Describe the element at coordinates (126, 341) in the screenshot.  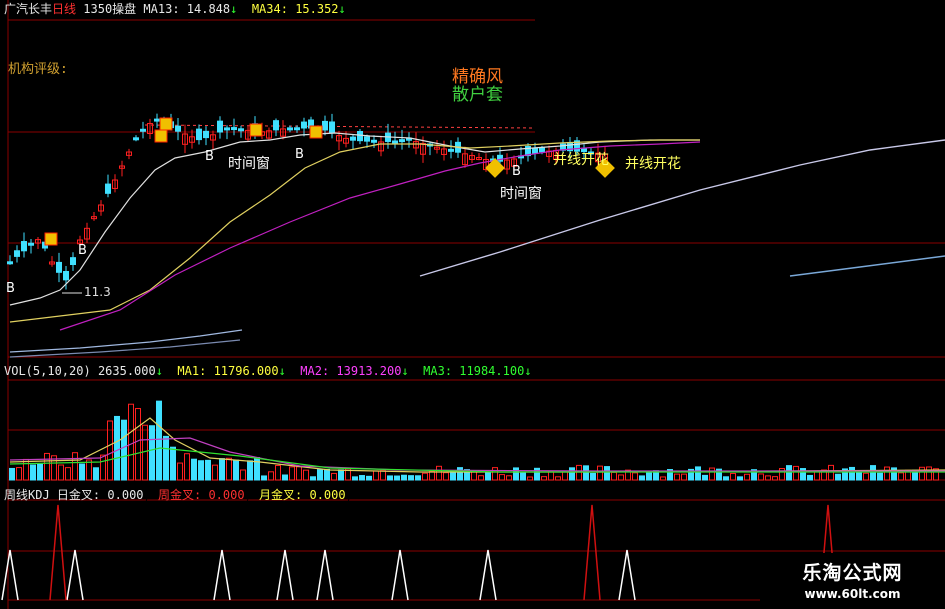
I see `ma-base-line` at that location.